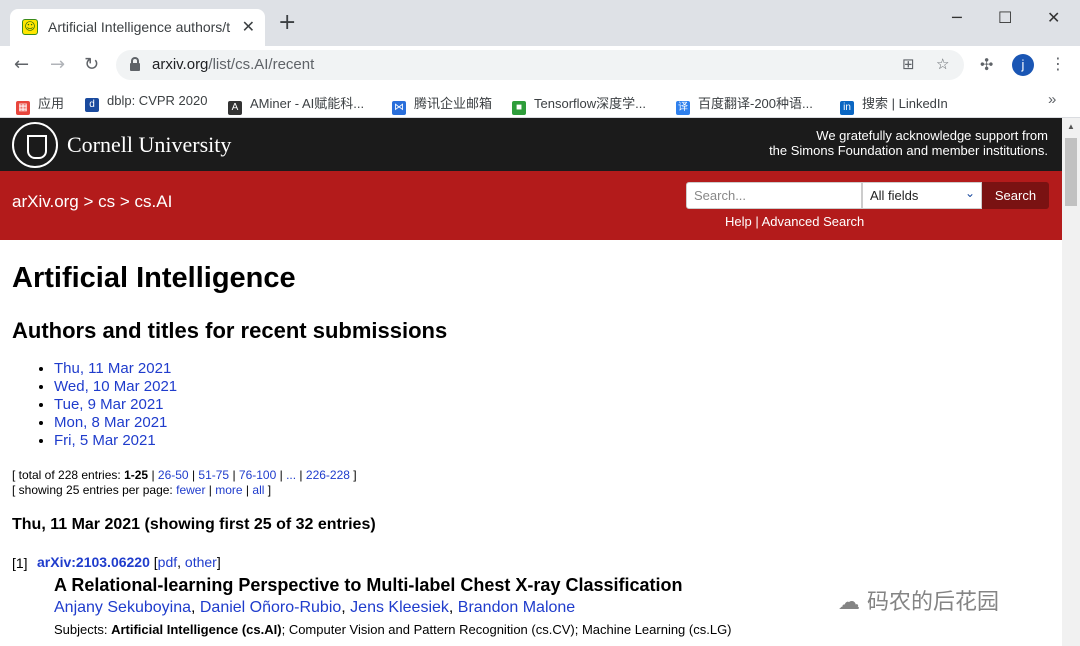 Image resolution: width=1080 pixels, height=646 pixels. What do you see at coordinates (942, 64) in the screenshot?
I see `bookmark-star-icon: ☆` at bounding box center [942, 64].